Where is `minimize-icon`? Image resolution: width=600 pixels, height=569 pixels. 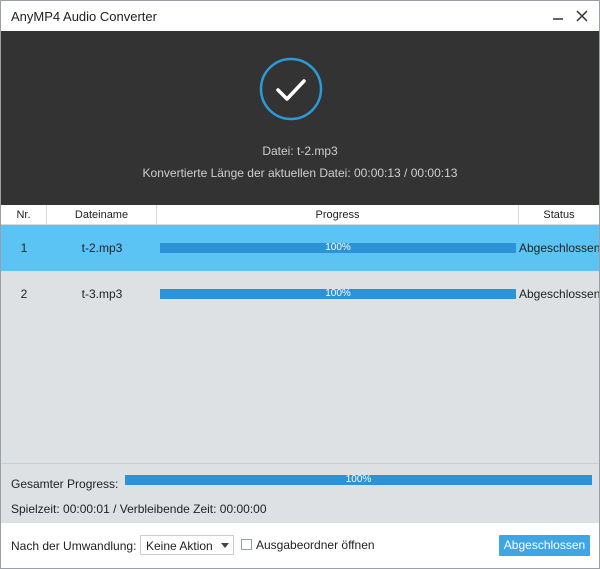 minimize-icon is located at coordinates (558, 19).